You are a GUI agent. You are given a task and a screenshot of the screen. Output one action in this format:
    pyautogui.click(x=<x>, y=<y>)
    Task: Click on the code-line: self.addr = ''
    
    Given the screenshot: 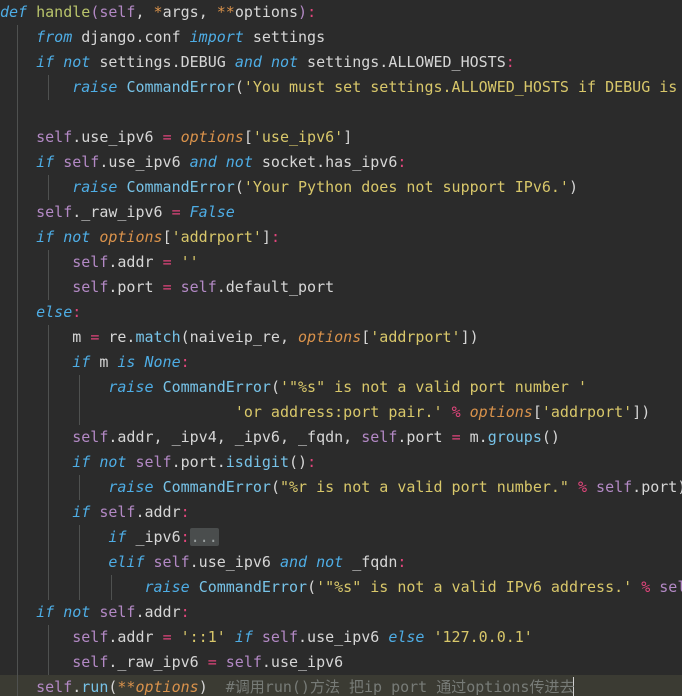 What is the action you would take?
    pyautogui.click(x=341, y=262)
    